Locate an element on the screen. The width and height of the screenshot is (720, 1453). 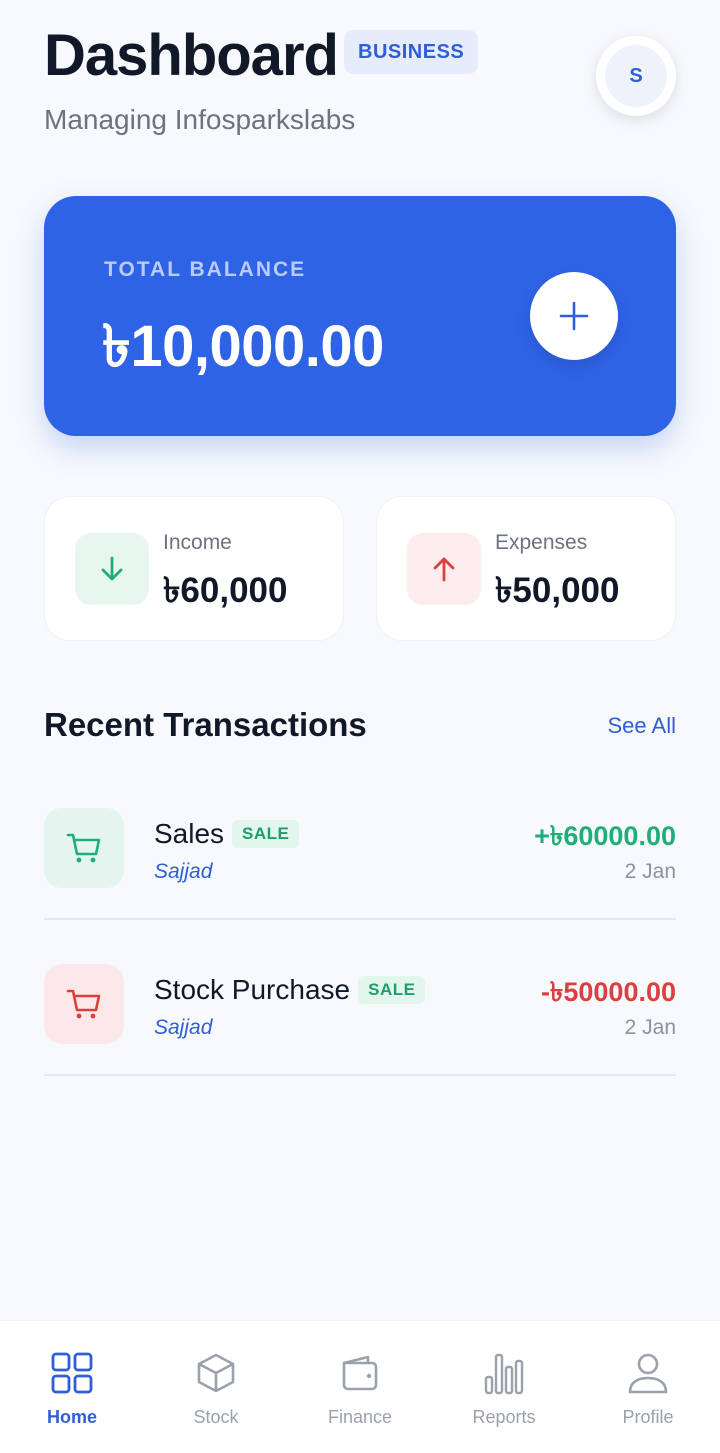
transaction-amount: +৳60000.00 is located at coordinates (605, 836).